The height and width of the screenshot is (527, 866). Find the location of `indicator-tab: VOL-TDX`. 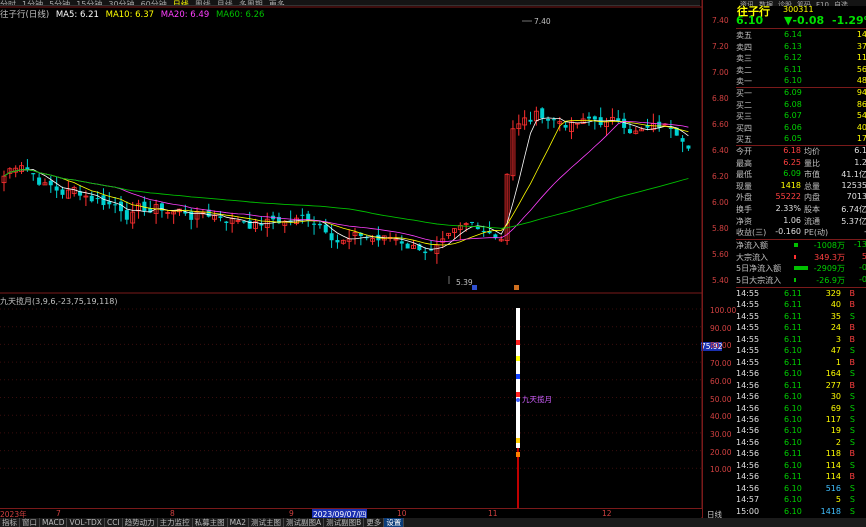

indicator-tab: VOL-TDX is located at coordinates (86, 522).